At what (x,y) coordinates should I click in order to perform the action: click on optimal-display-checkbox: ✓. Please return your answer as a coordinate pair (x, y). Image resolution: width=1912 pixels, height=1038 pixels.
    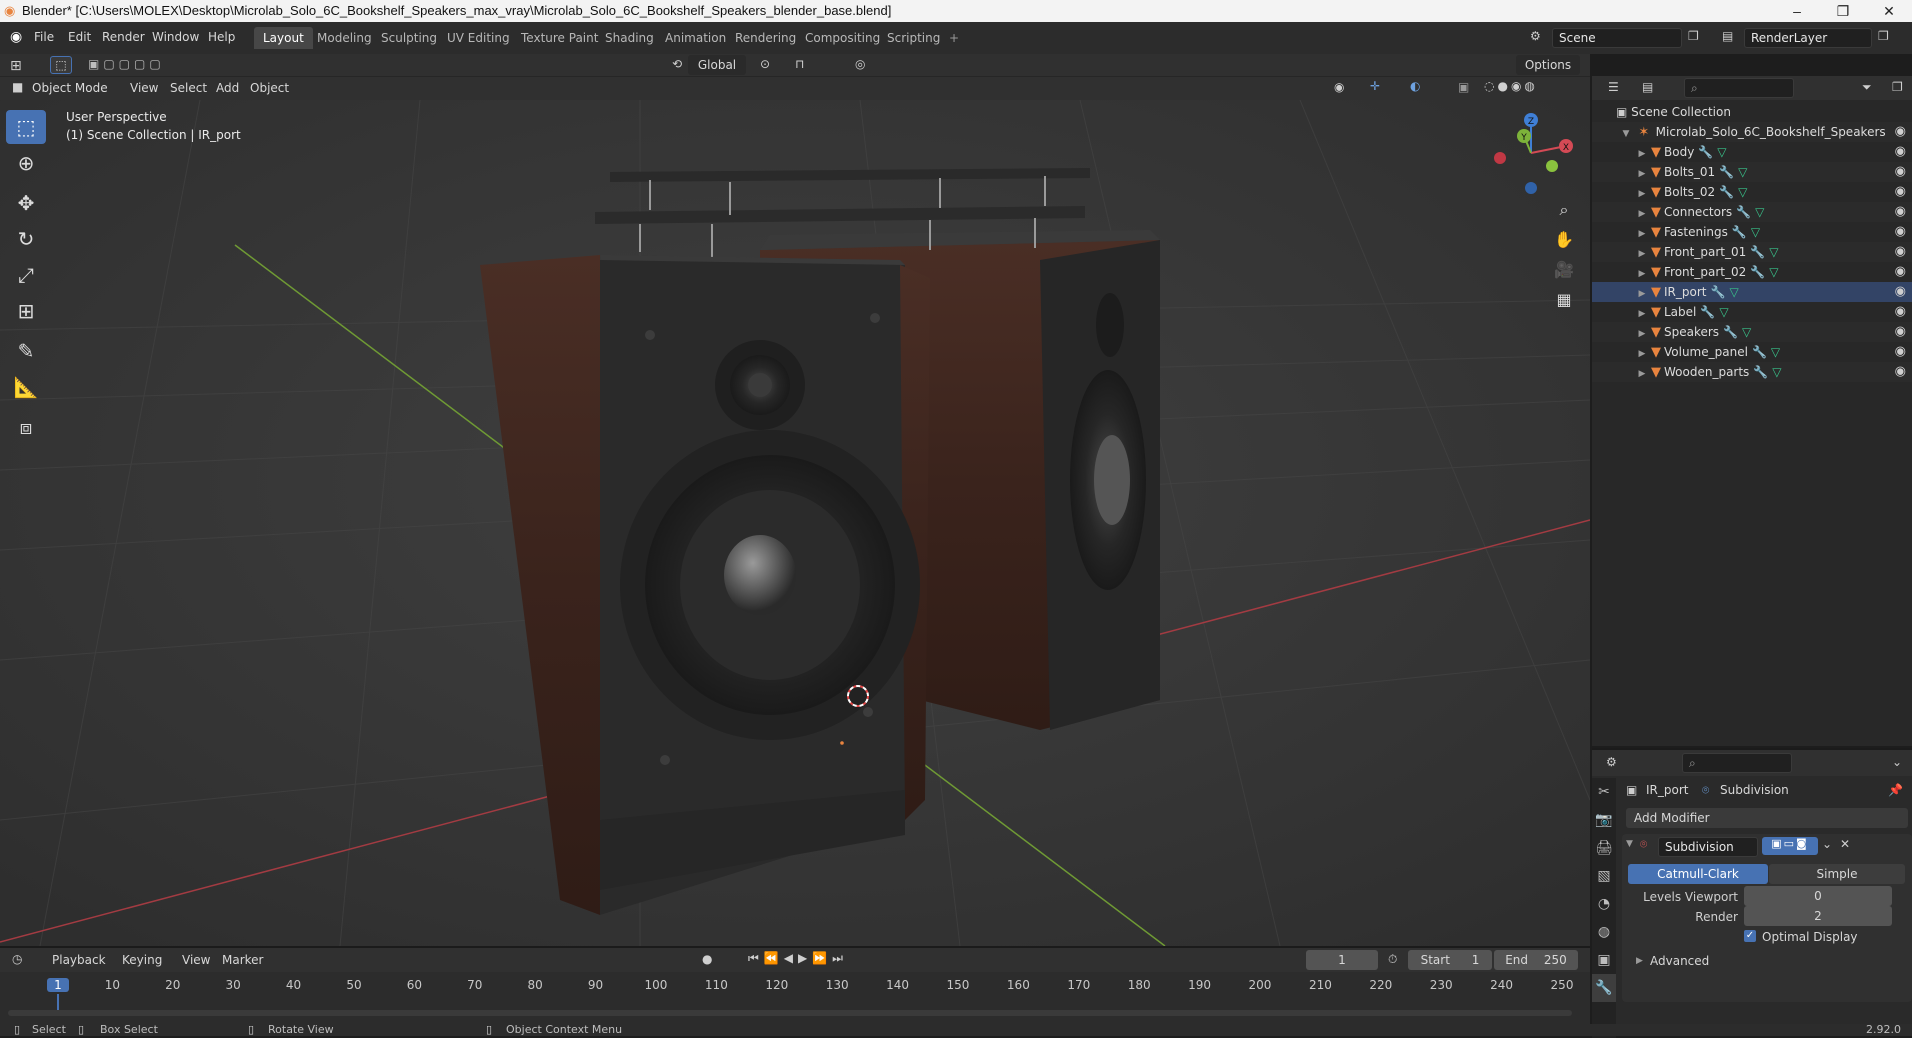
    Looking at the image, I should click on (1750, 936).